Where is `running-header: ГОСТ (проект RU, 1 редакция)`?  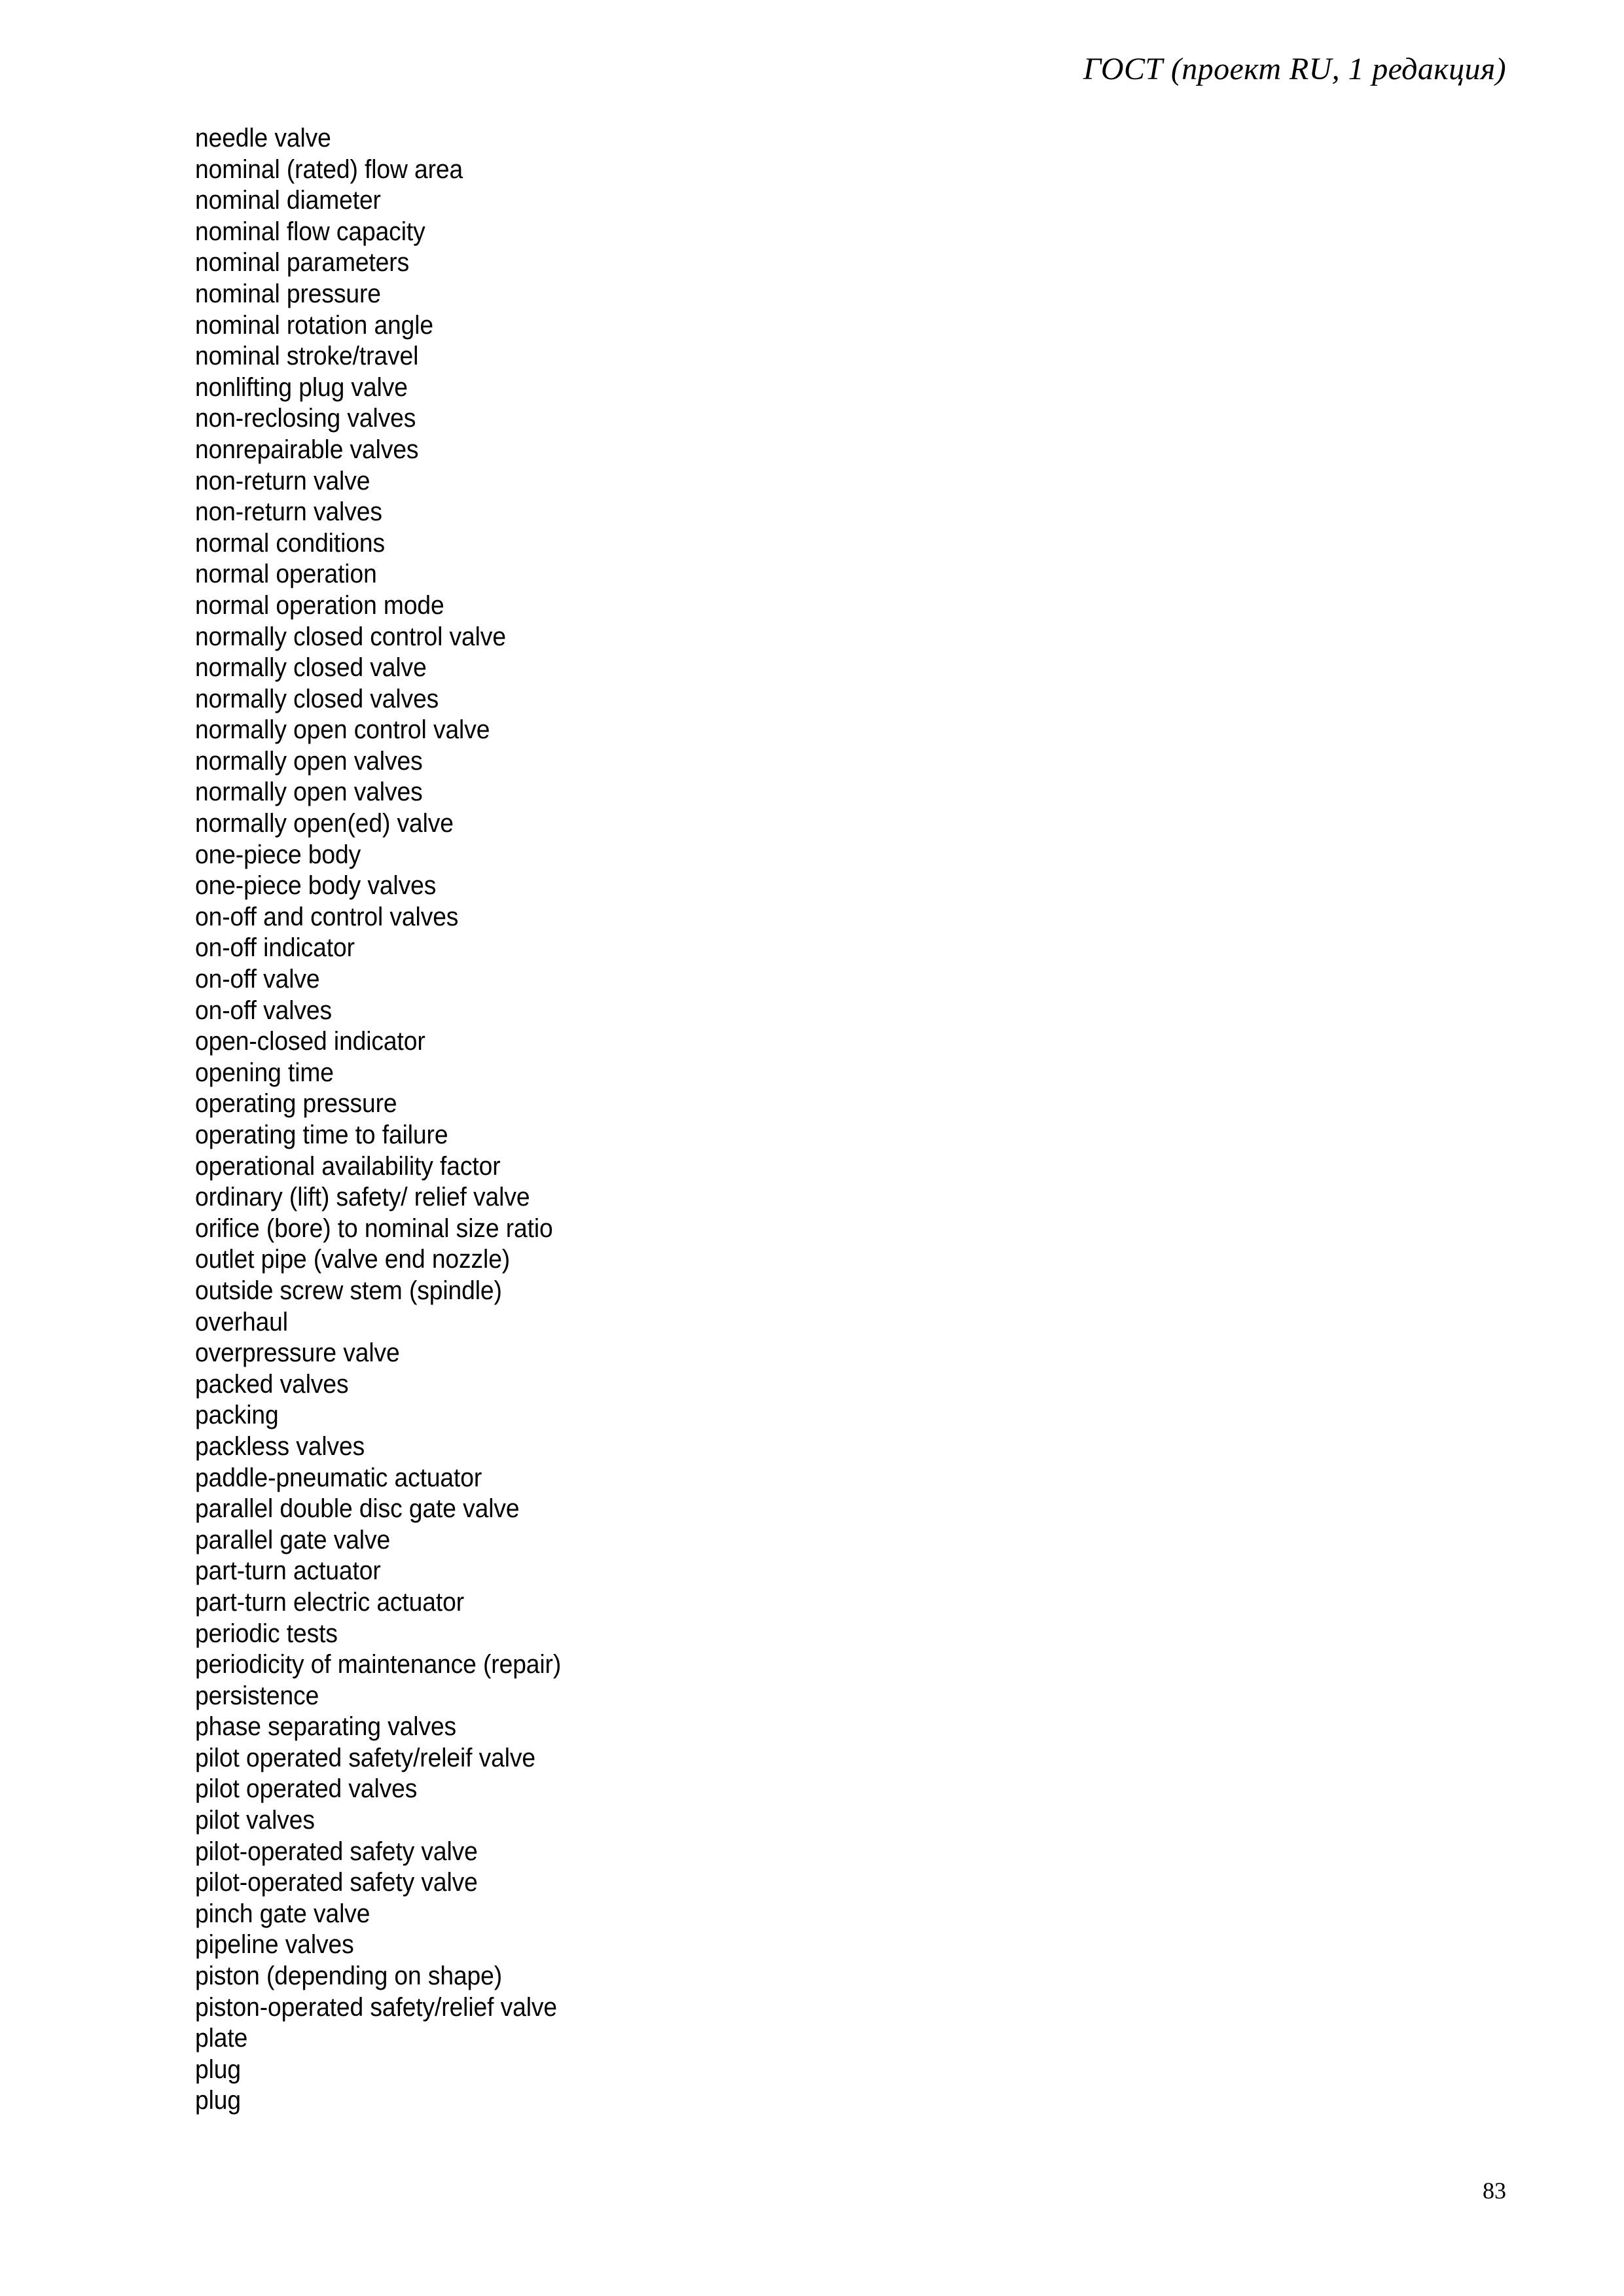 running-header: ГОСТ (проект RU, 1 редакция) is located at coordinates (1294, 69).